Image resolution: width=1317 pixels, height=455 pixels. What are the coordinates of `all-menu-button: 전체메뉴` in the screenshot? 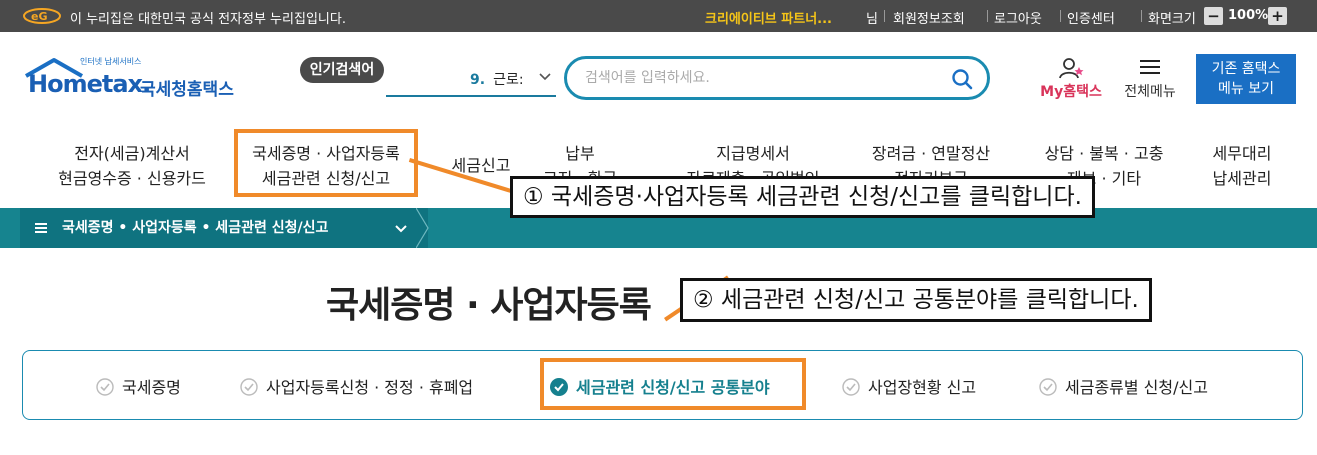 It's located at (1150, 79).